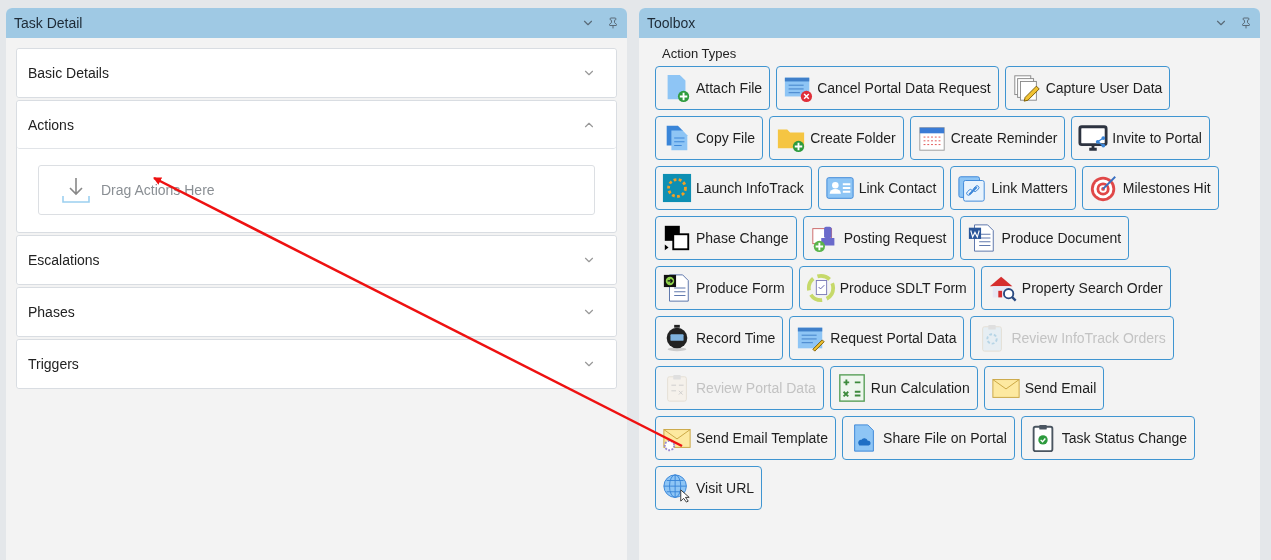 Image resolution: width=1271 pixels, height=560 pixels. I want to click on action-button: Launch InfoTrack, so click(733, 188).